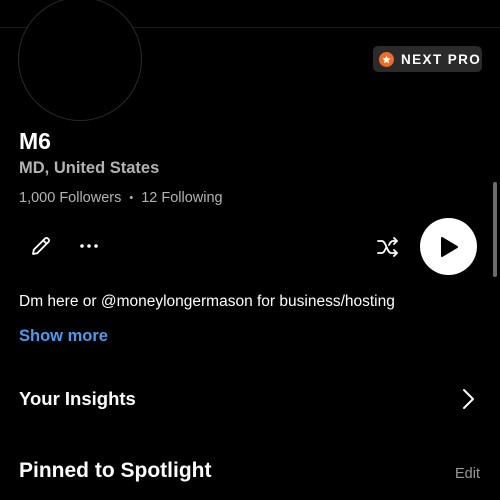 The width and height of the screenshot is (500, 500). Describe the element at coordinates (80, 60) in the screenshot. I see `avatar` at that location.